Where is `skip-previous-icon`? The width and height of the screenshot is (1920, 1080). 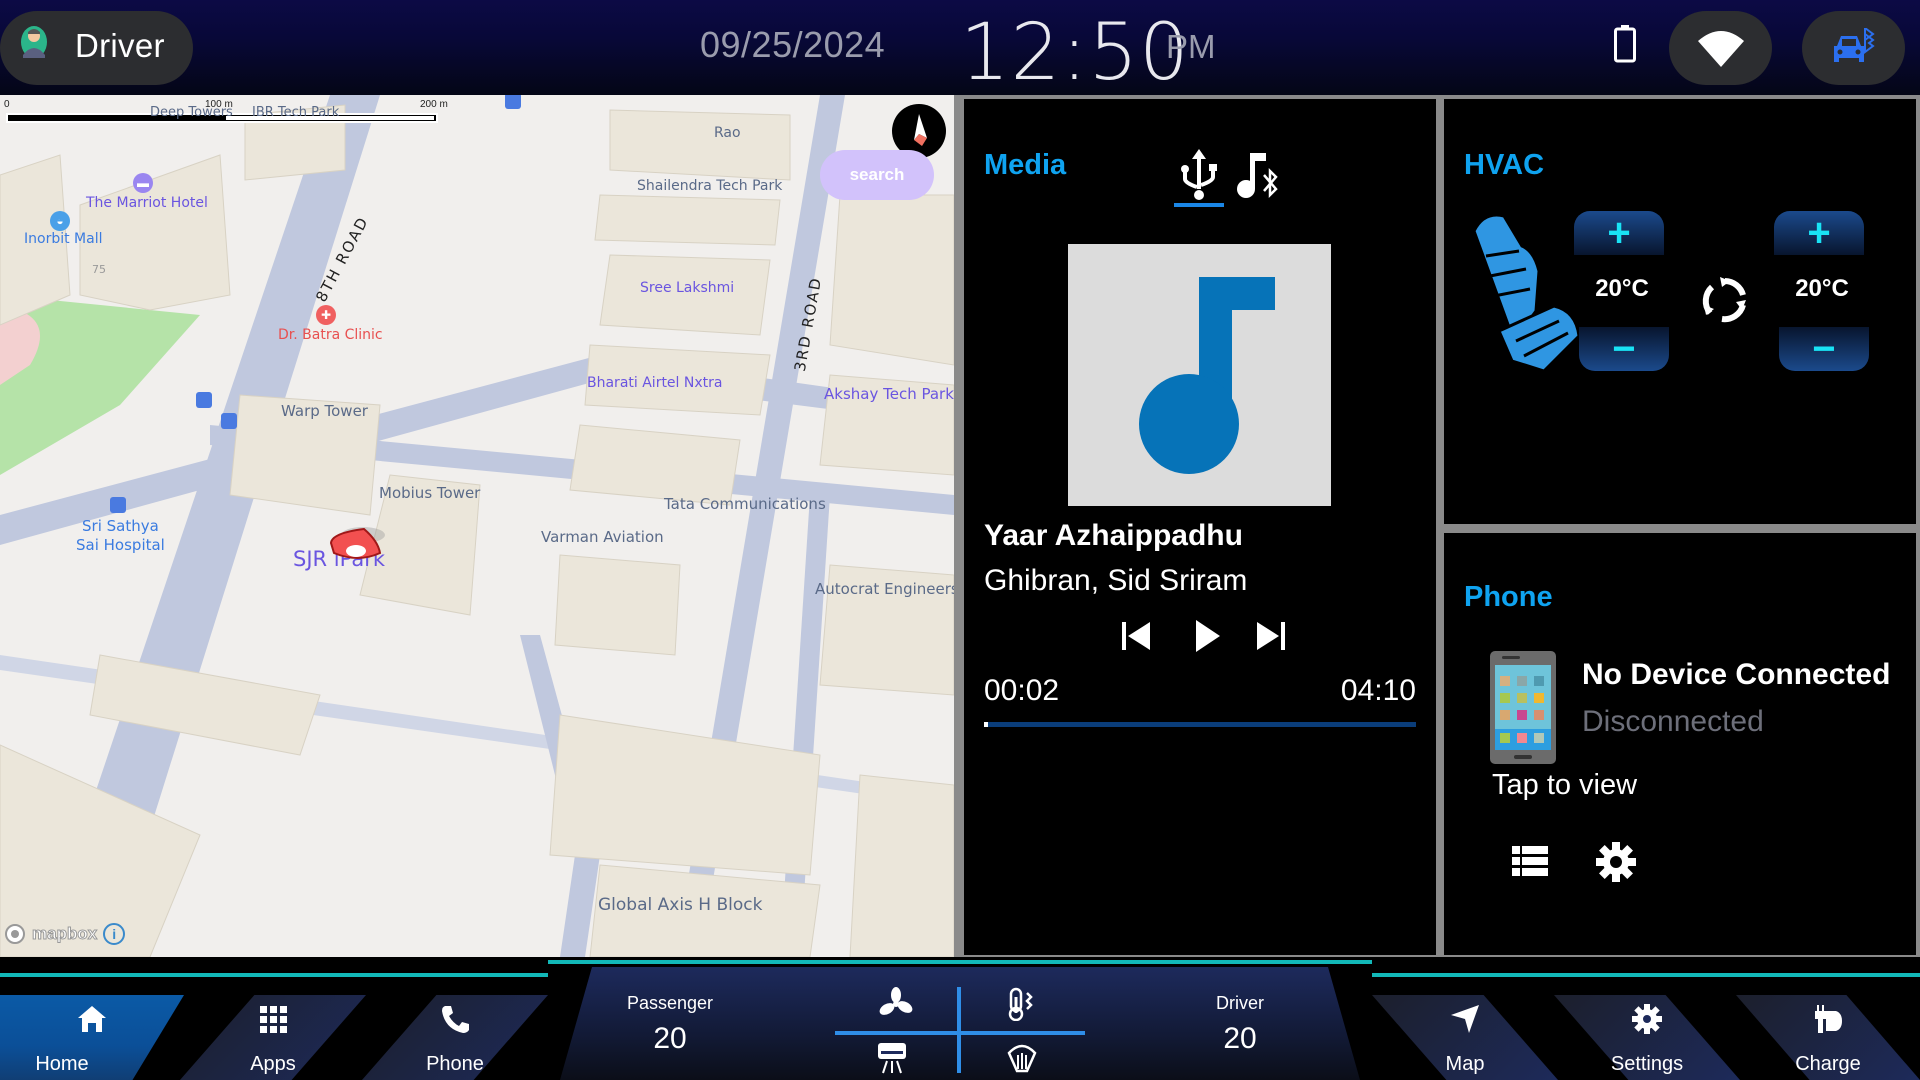
skip-previous-icon is located at coordinates (1136, 636).